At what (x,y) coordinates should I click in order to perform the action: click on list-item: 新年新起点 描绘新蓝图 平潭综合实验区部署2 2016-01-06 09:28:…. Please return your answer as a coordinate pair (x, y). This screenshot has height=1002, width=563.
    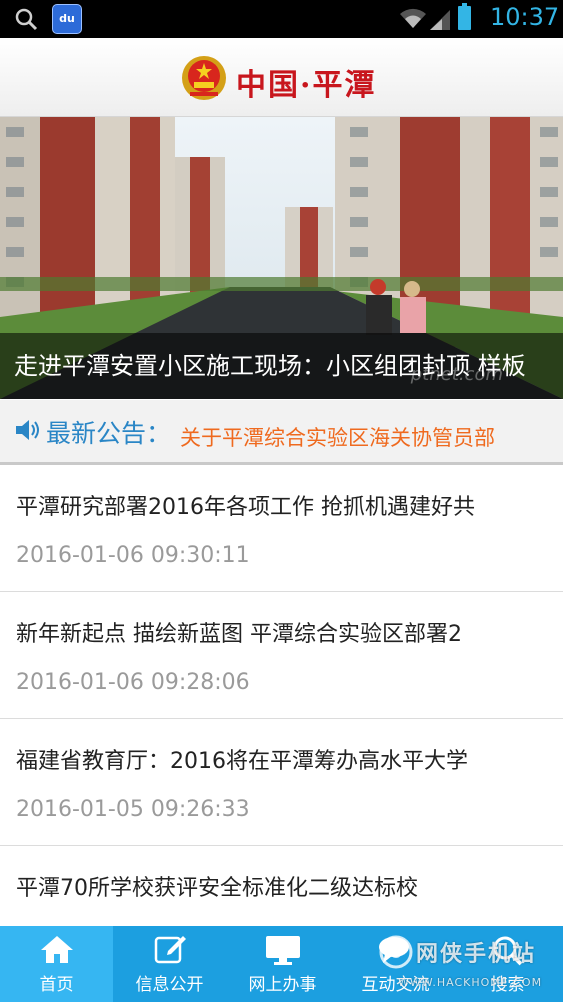
    Looking at the image, I should click on (281, 655).